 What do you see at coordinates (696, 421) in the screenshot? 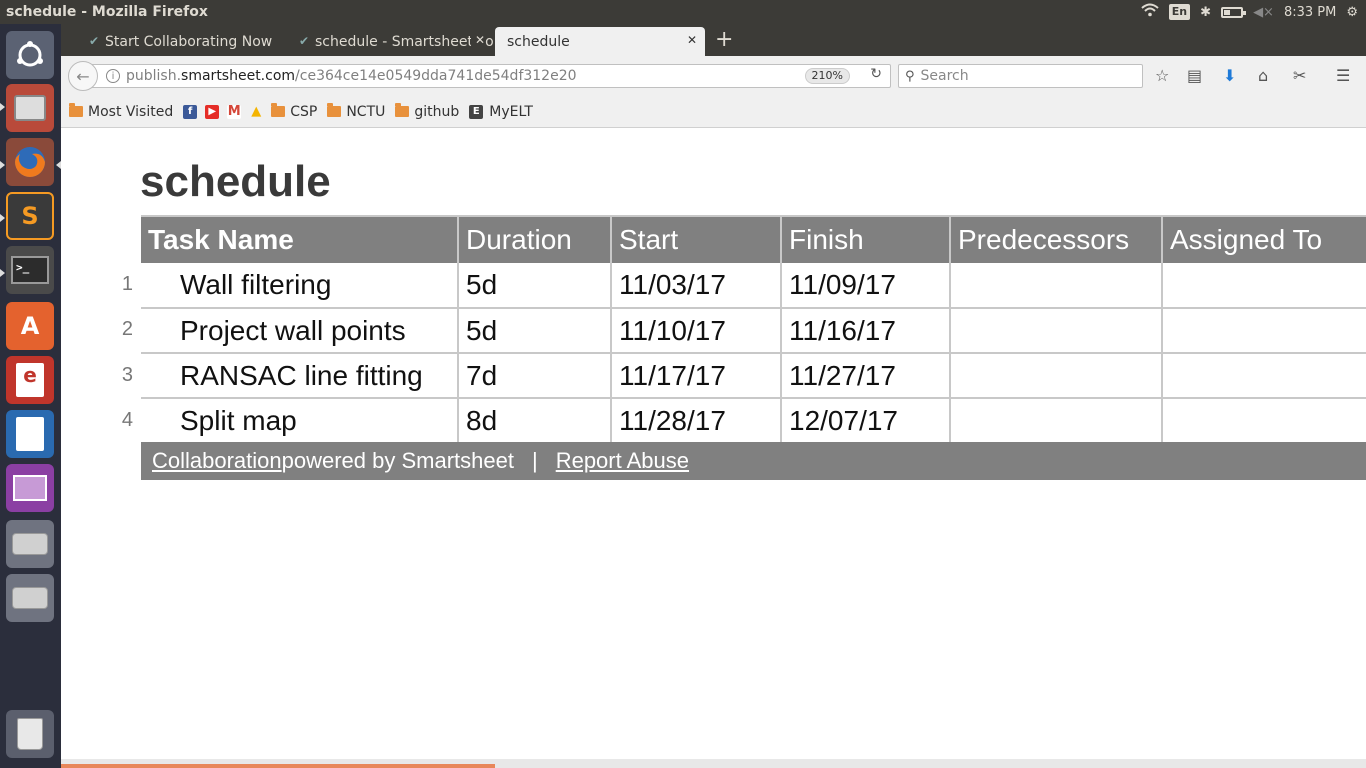
I see `cell-start: 11/28/17` at bounding box center [696, 421].